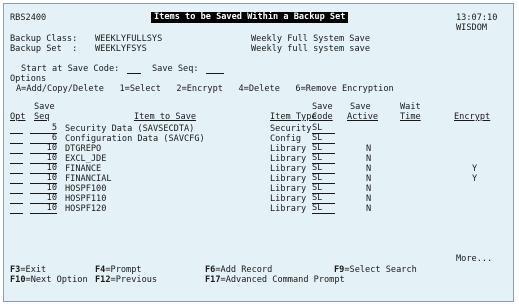  What do you see at coordinates (129, 39) in the screenshot?
I see `backup-class-value: WEEKLYFULLSYS` at bounding box center [129, 39].